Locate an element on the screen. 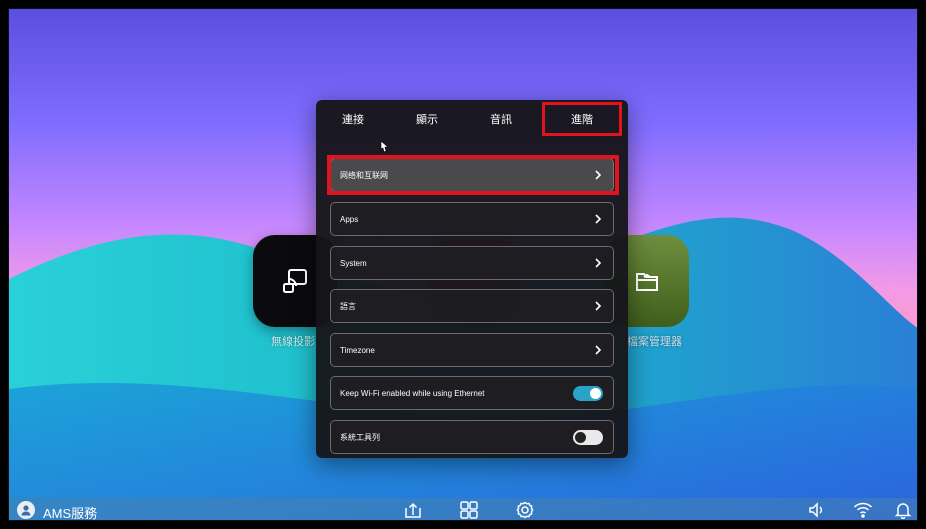 Image resolution: width=926 pixels, height=529 pixels. keep-wifi-toggle is located at coordinates (588, 393).